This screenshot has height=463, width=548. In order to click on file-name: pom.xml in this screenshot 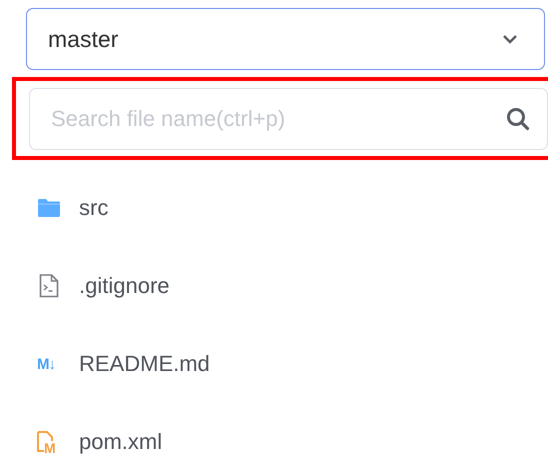, I will do `click(120, 442)`.